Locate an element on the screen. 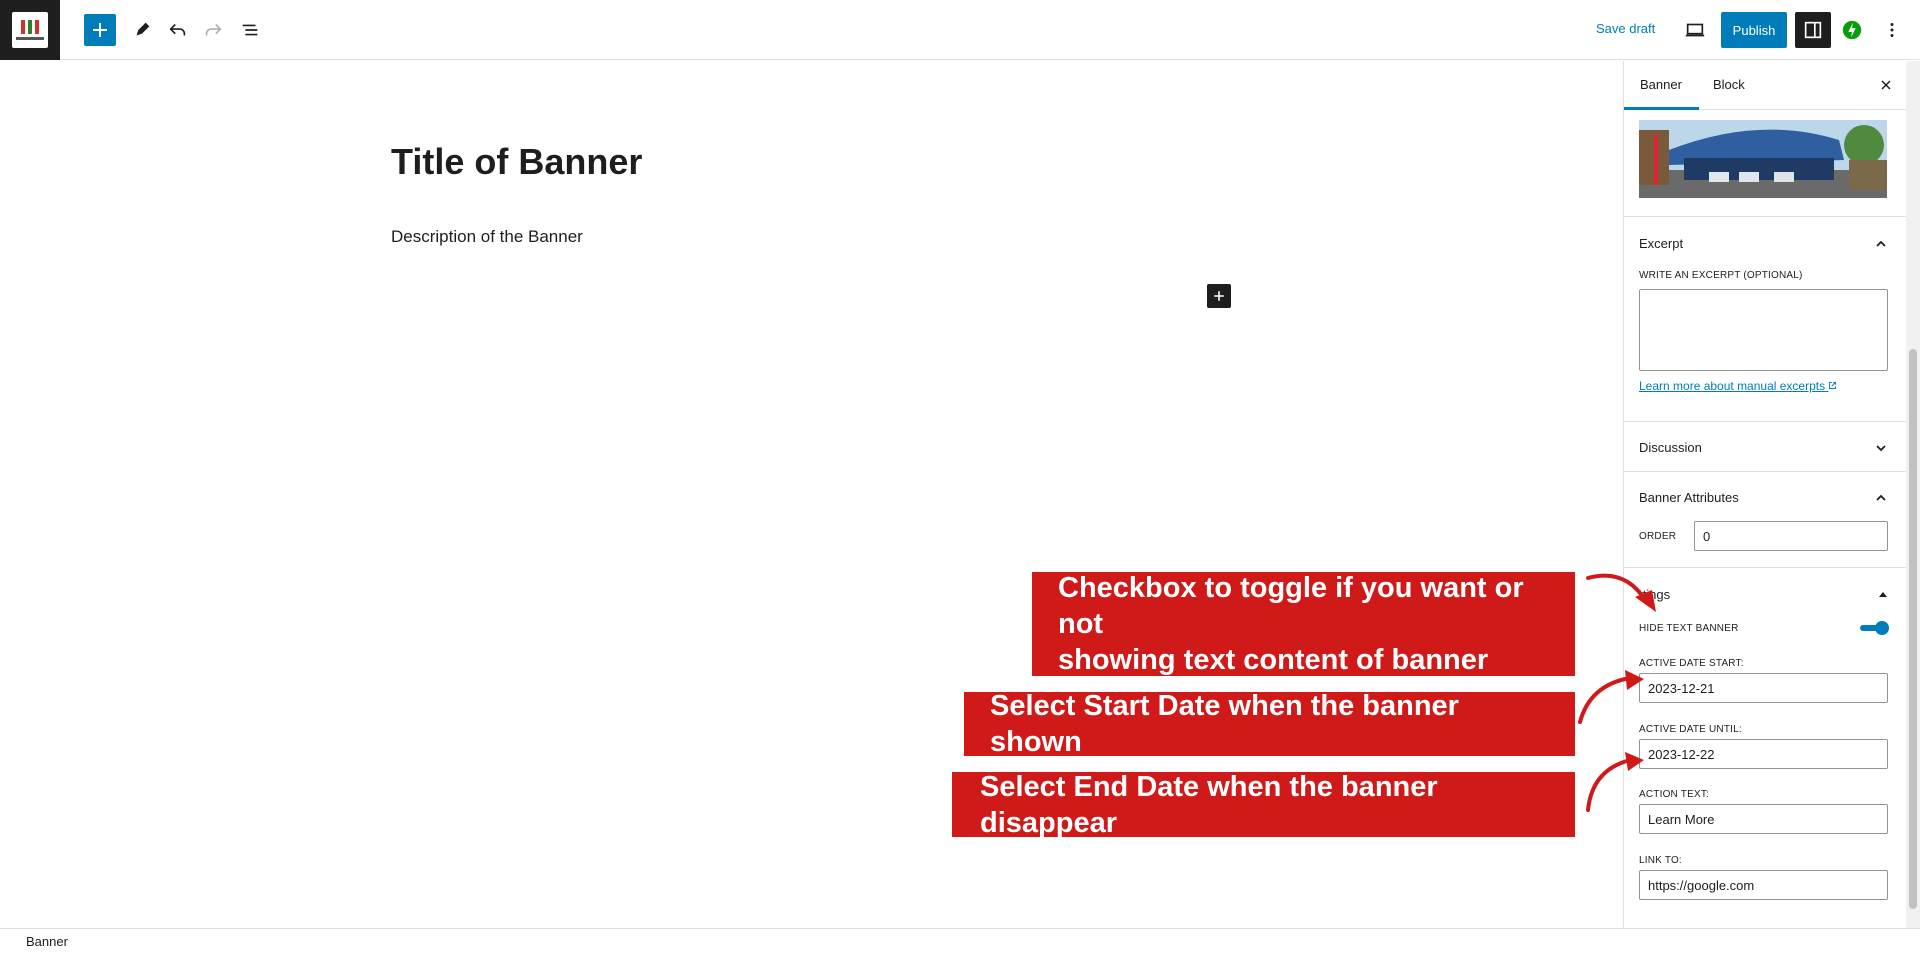 The width and height of the screenshot is (1920, 953). redo-icon is located at coordinates (213, 29).